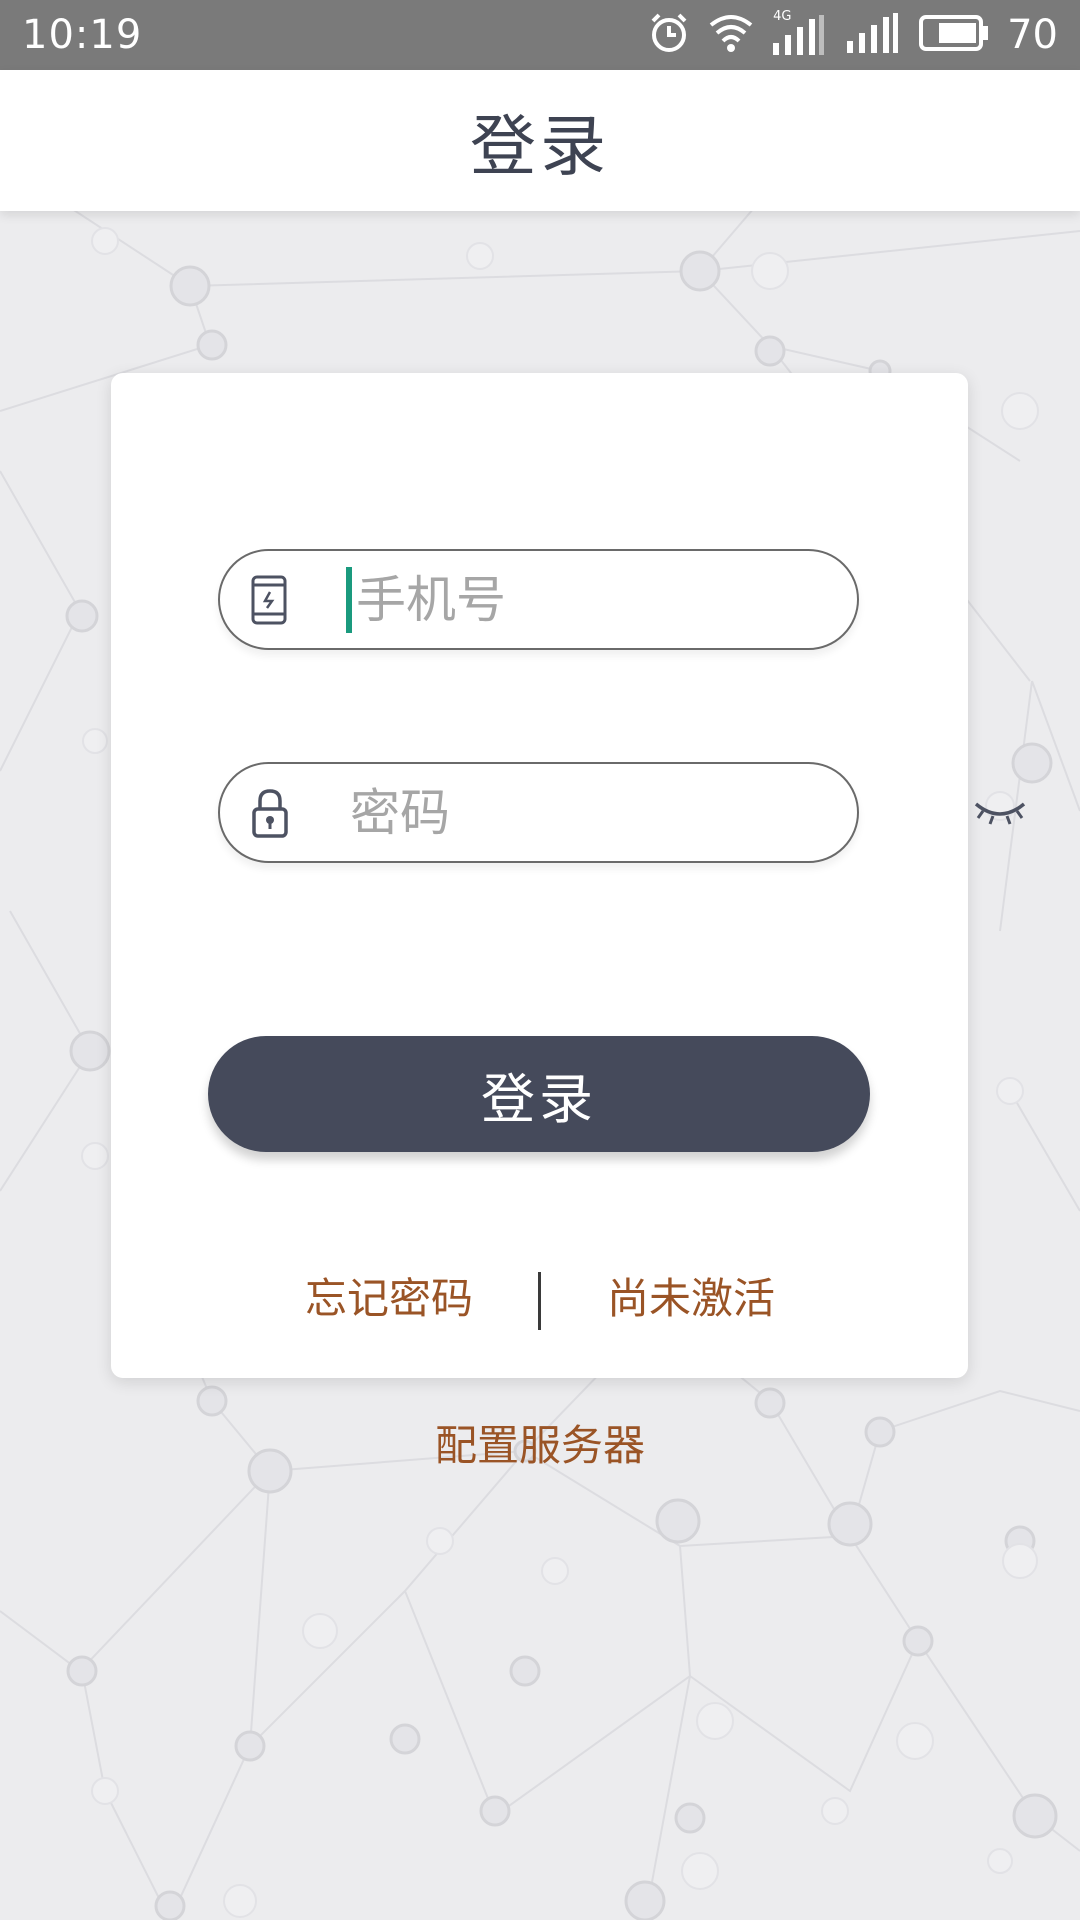 The width and height of the screenshot is (1080, 1920). What do you see at coordinates (954, 35) in the screenshot?
I see `battery-icon` at bounding box center [954, 35].